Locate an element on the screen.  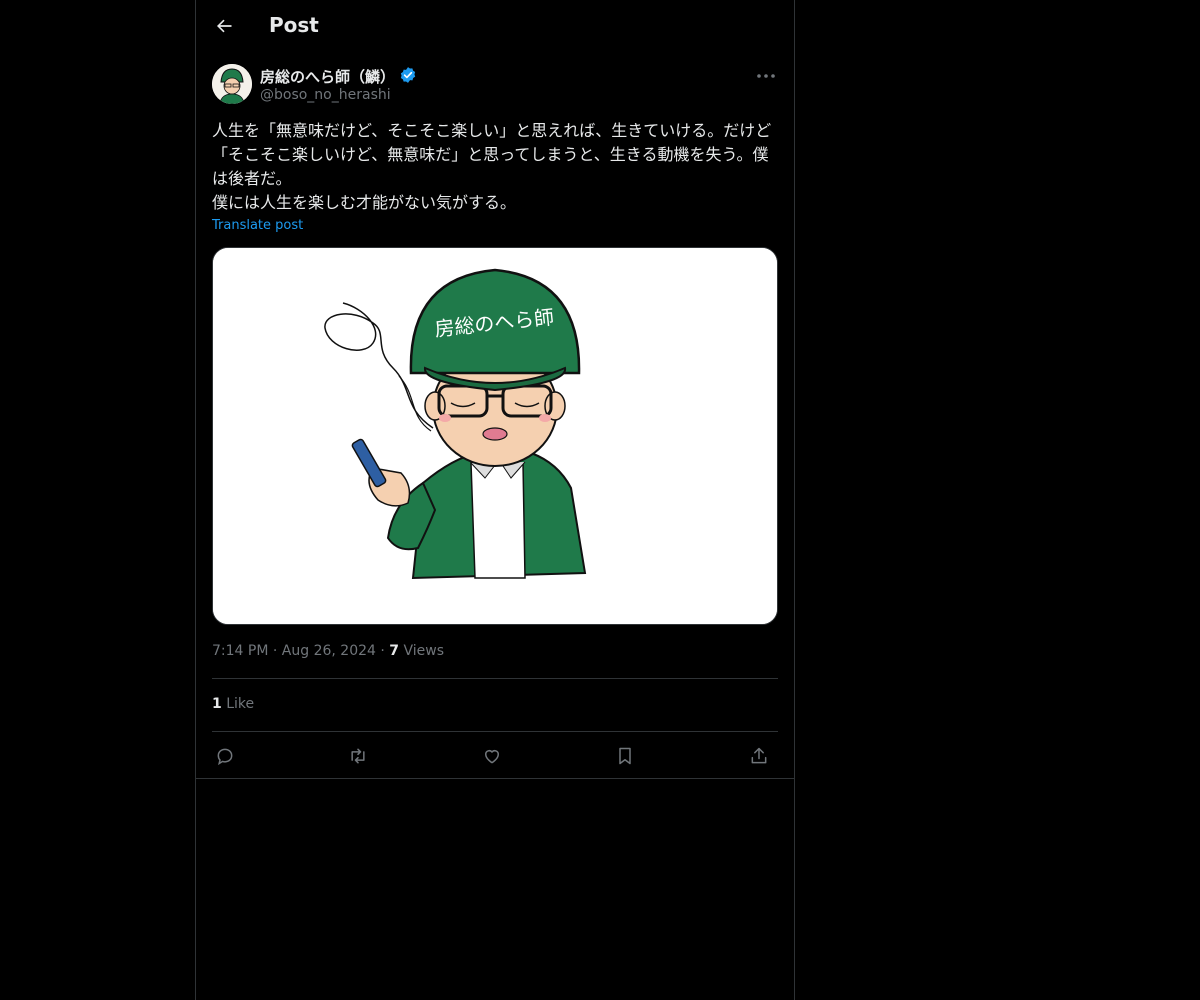
more-options-button is located at coordinates (766, 76).